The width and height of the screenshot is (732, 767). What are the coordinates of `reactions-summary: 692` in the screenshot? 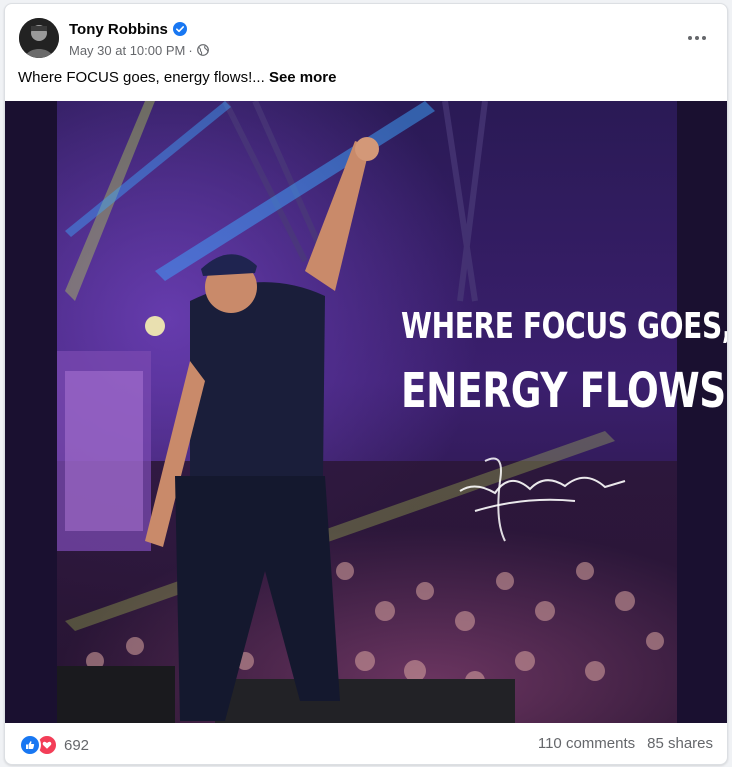 It's located at (54, 745).